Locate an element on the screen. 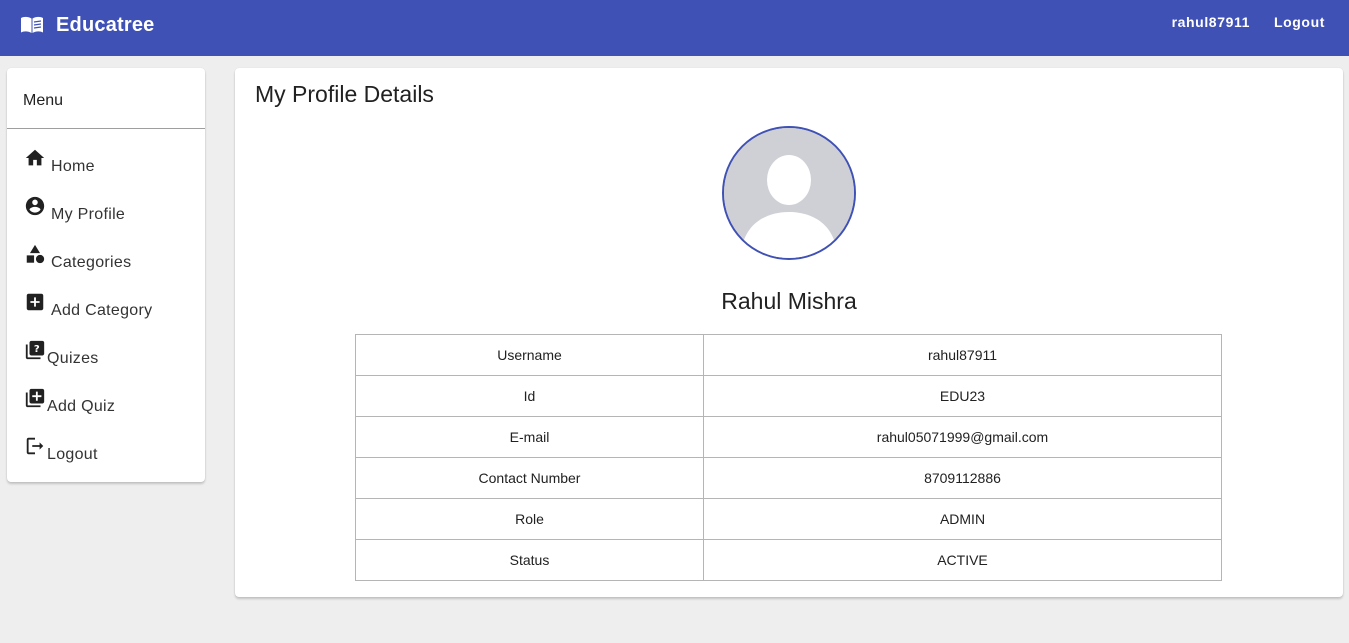 The image size is (1349, 643). detail-key: Status is located at coordinates (529, 560).